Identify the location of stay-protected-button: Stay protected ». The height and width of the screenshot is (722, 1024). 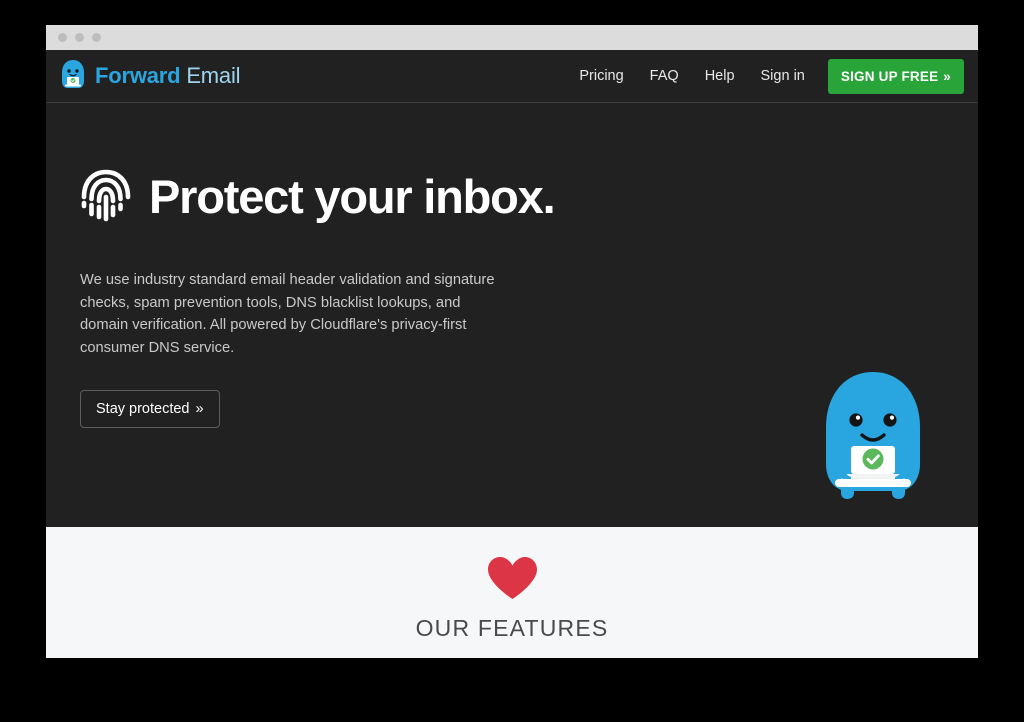
(150, 409).